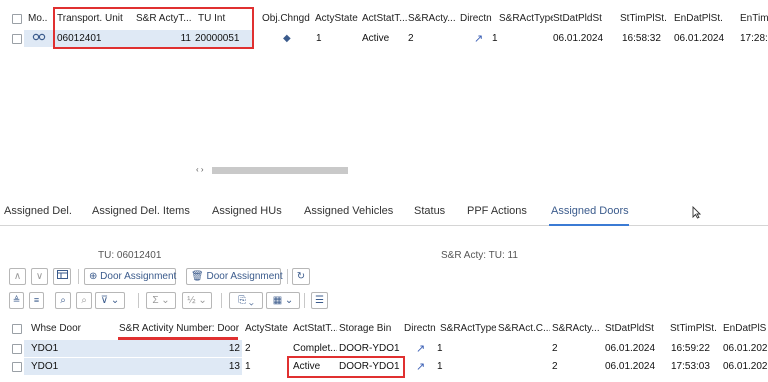 The image size is (768, 382). Describe the element at coordinates (301, 276) in the screenshot. I see `refresh-icon: ↻` at that location.